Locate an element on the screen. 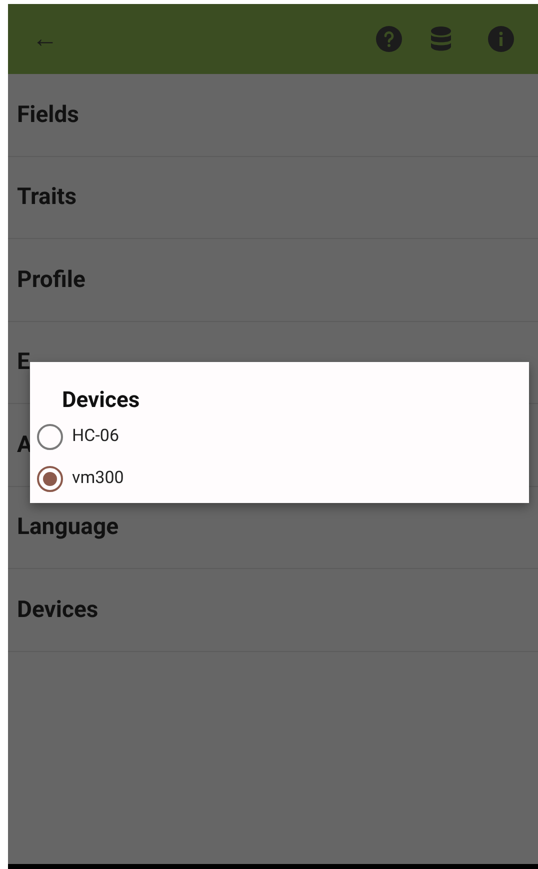  menu-item: Profile is located at coordinates (51, 279).